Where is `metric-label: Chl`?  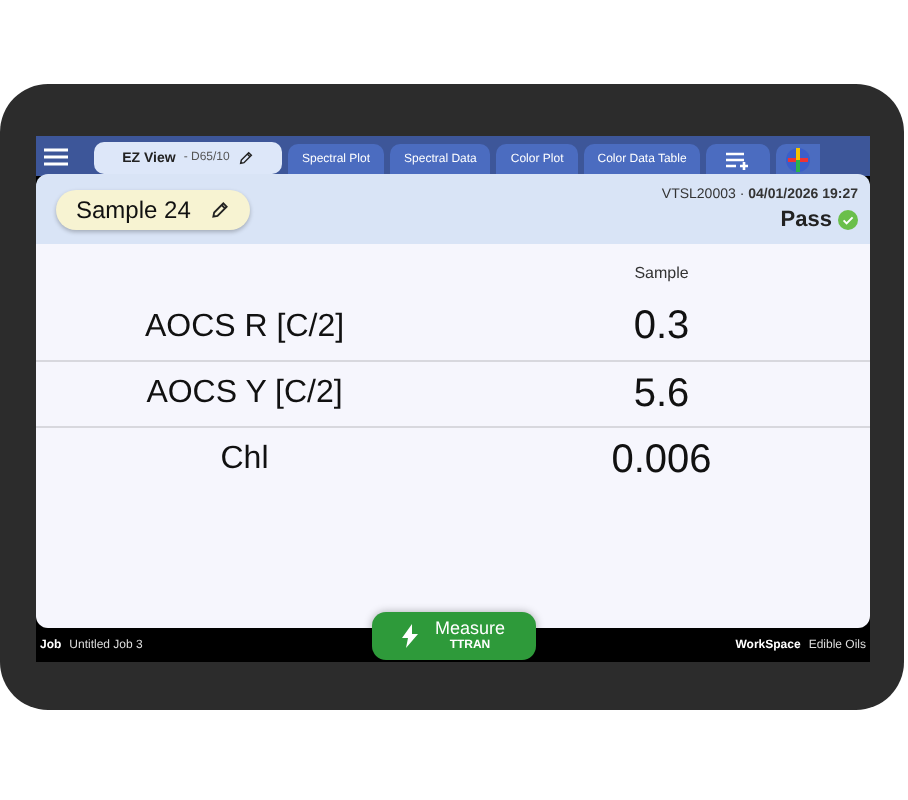
metric-label: Chl is located at coordinates (244, 460).